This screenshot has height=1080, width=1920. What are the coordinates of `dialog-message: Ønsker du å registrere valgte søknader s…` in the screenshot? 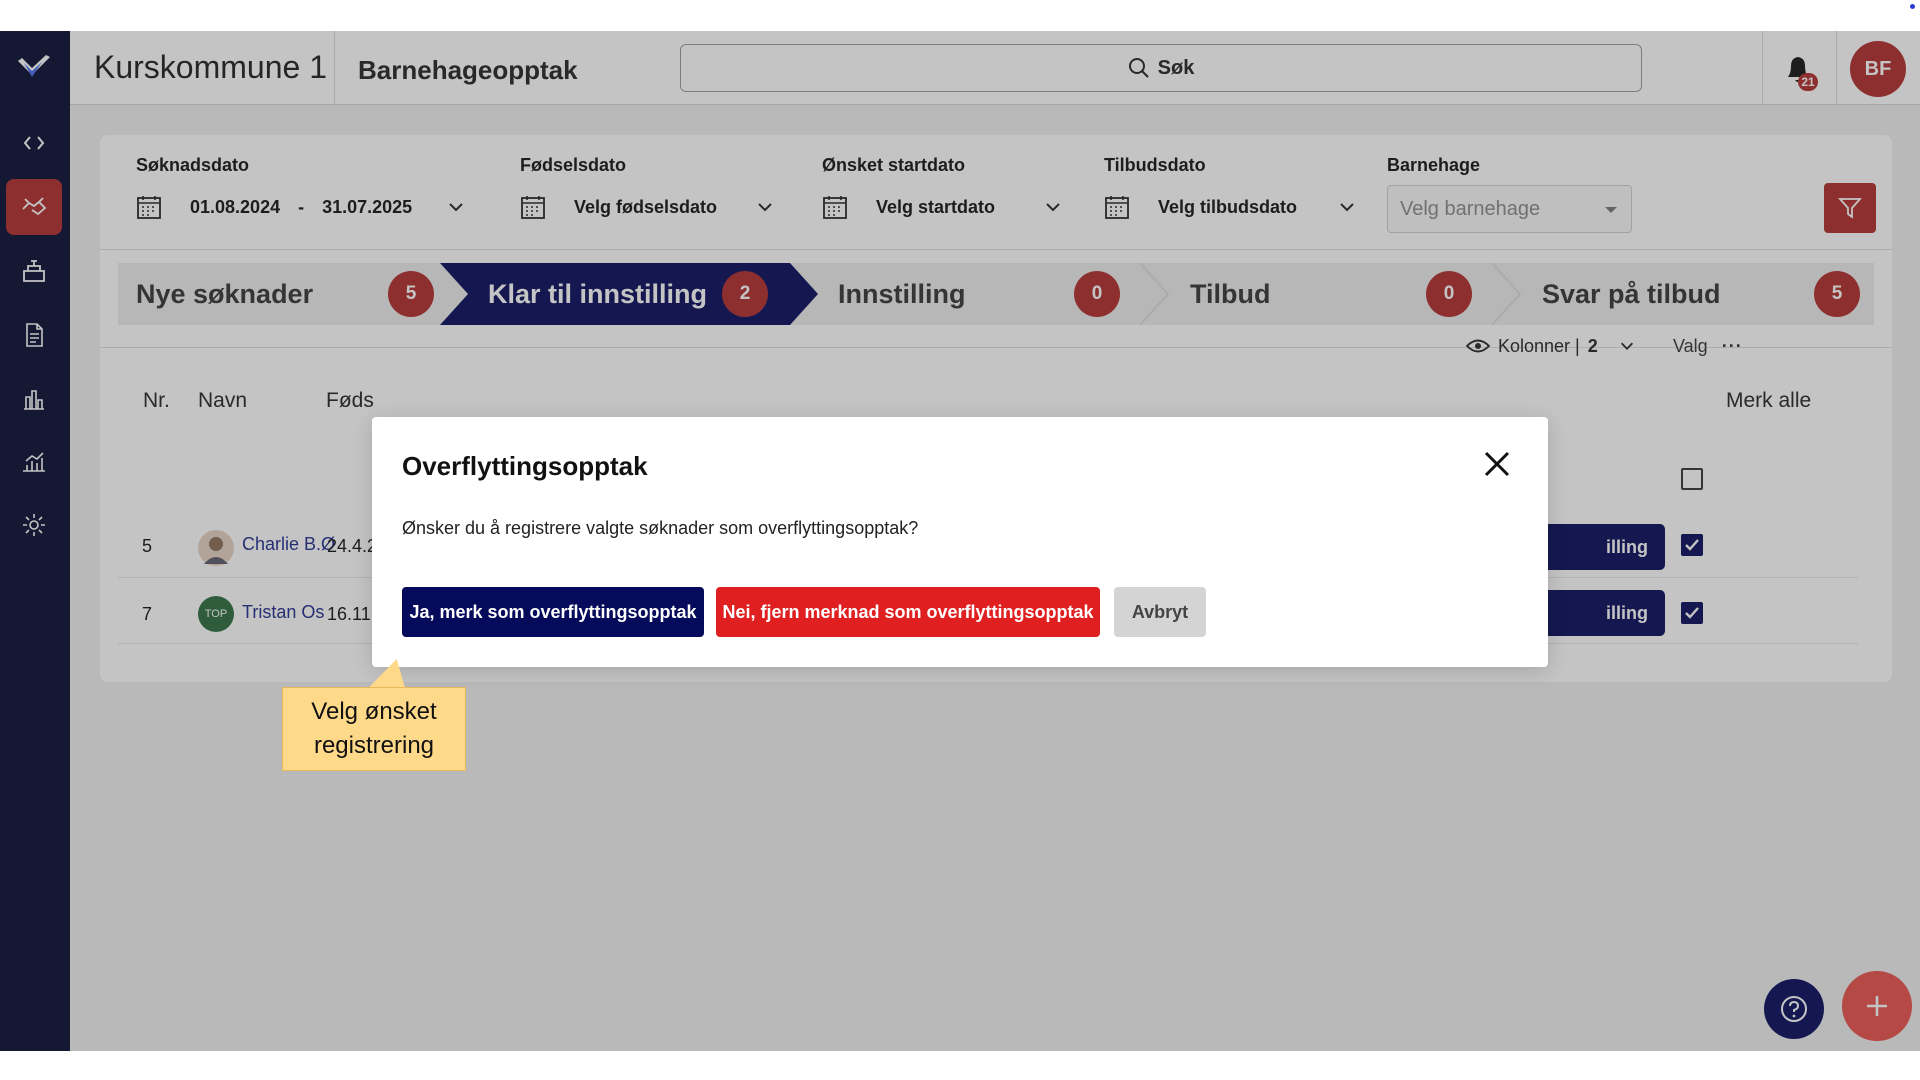 It's located at (660, 528).